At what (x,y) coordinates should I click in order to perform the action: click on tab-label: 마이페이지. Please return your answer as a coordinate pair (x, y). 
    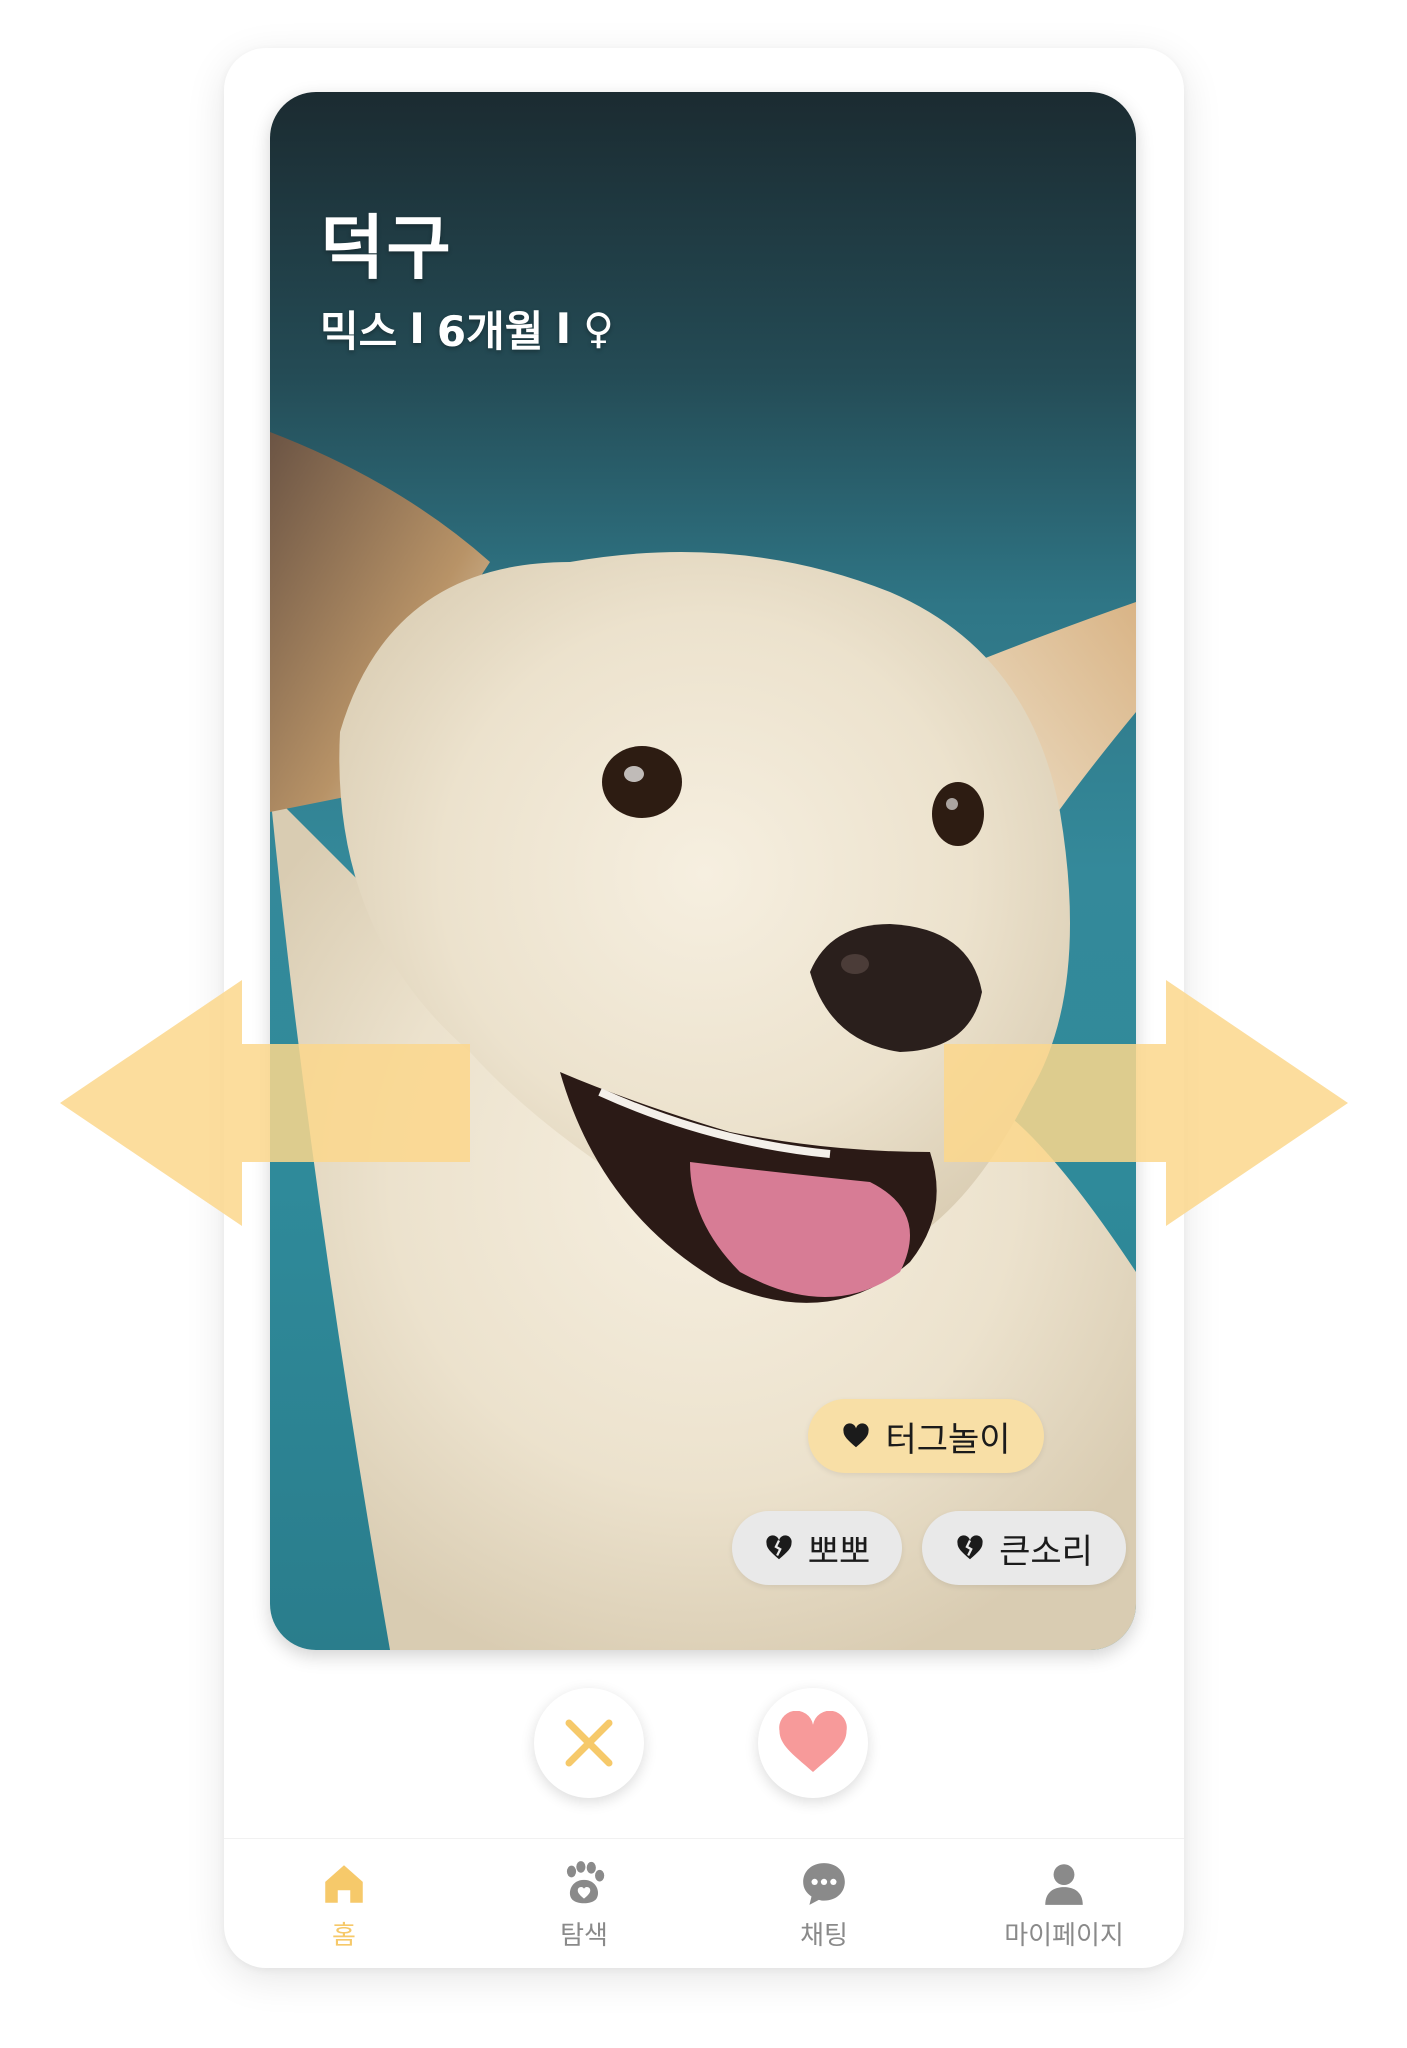
    Looking at the image, I should click on (1064, 1936).